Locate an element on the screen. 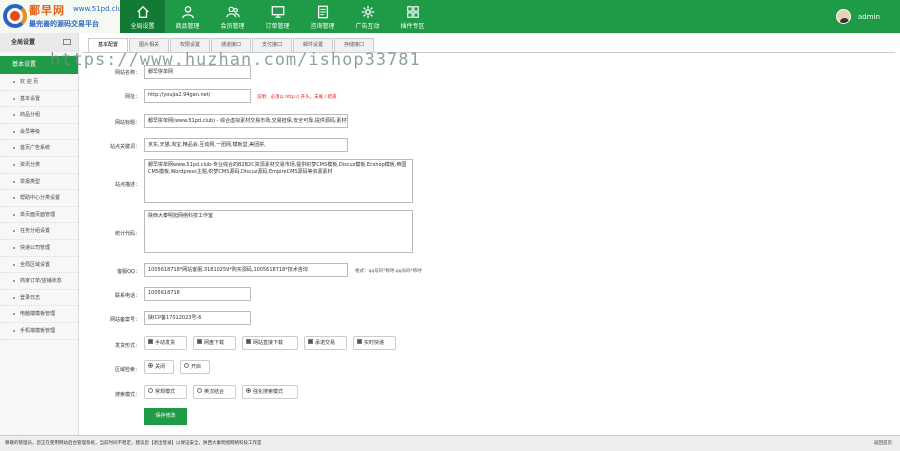  save-button: 保存修改 is located at coordinates (165, 416).